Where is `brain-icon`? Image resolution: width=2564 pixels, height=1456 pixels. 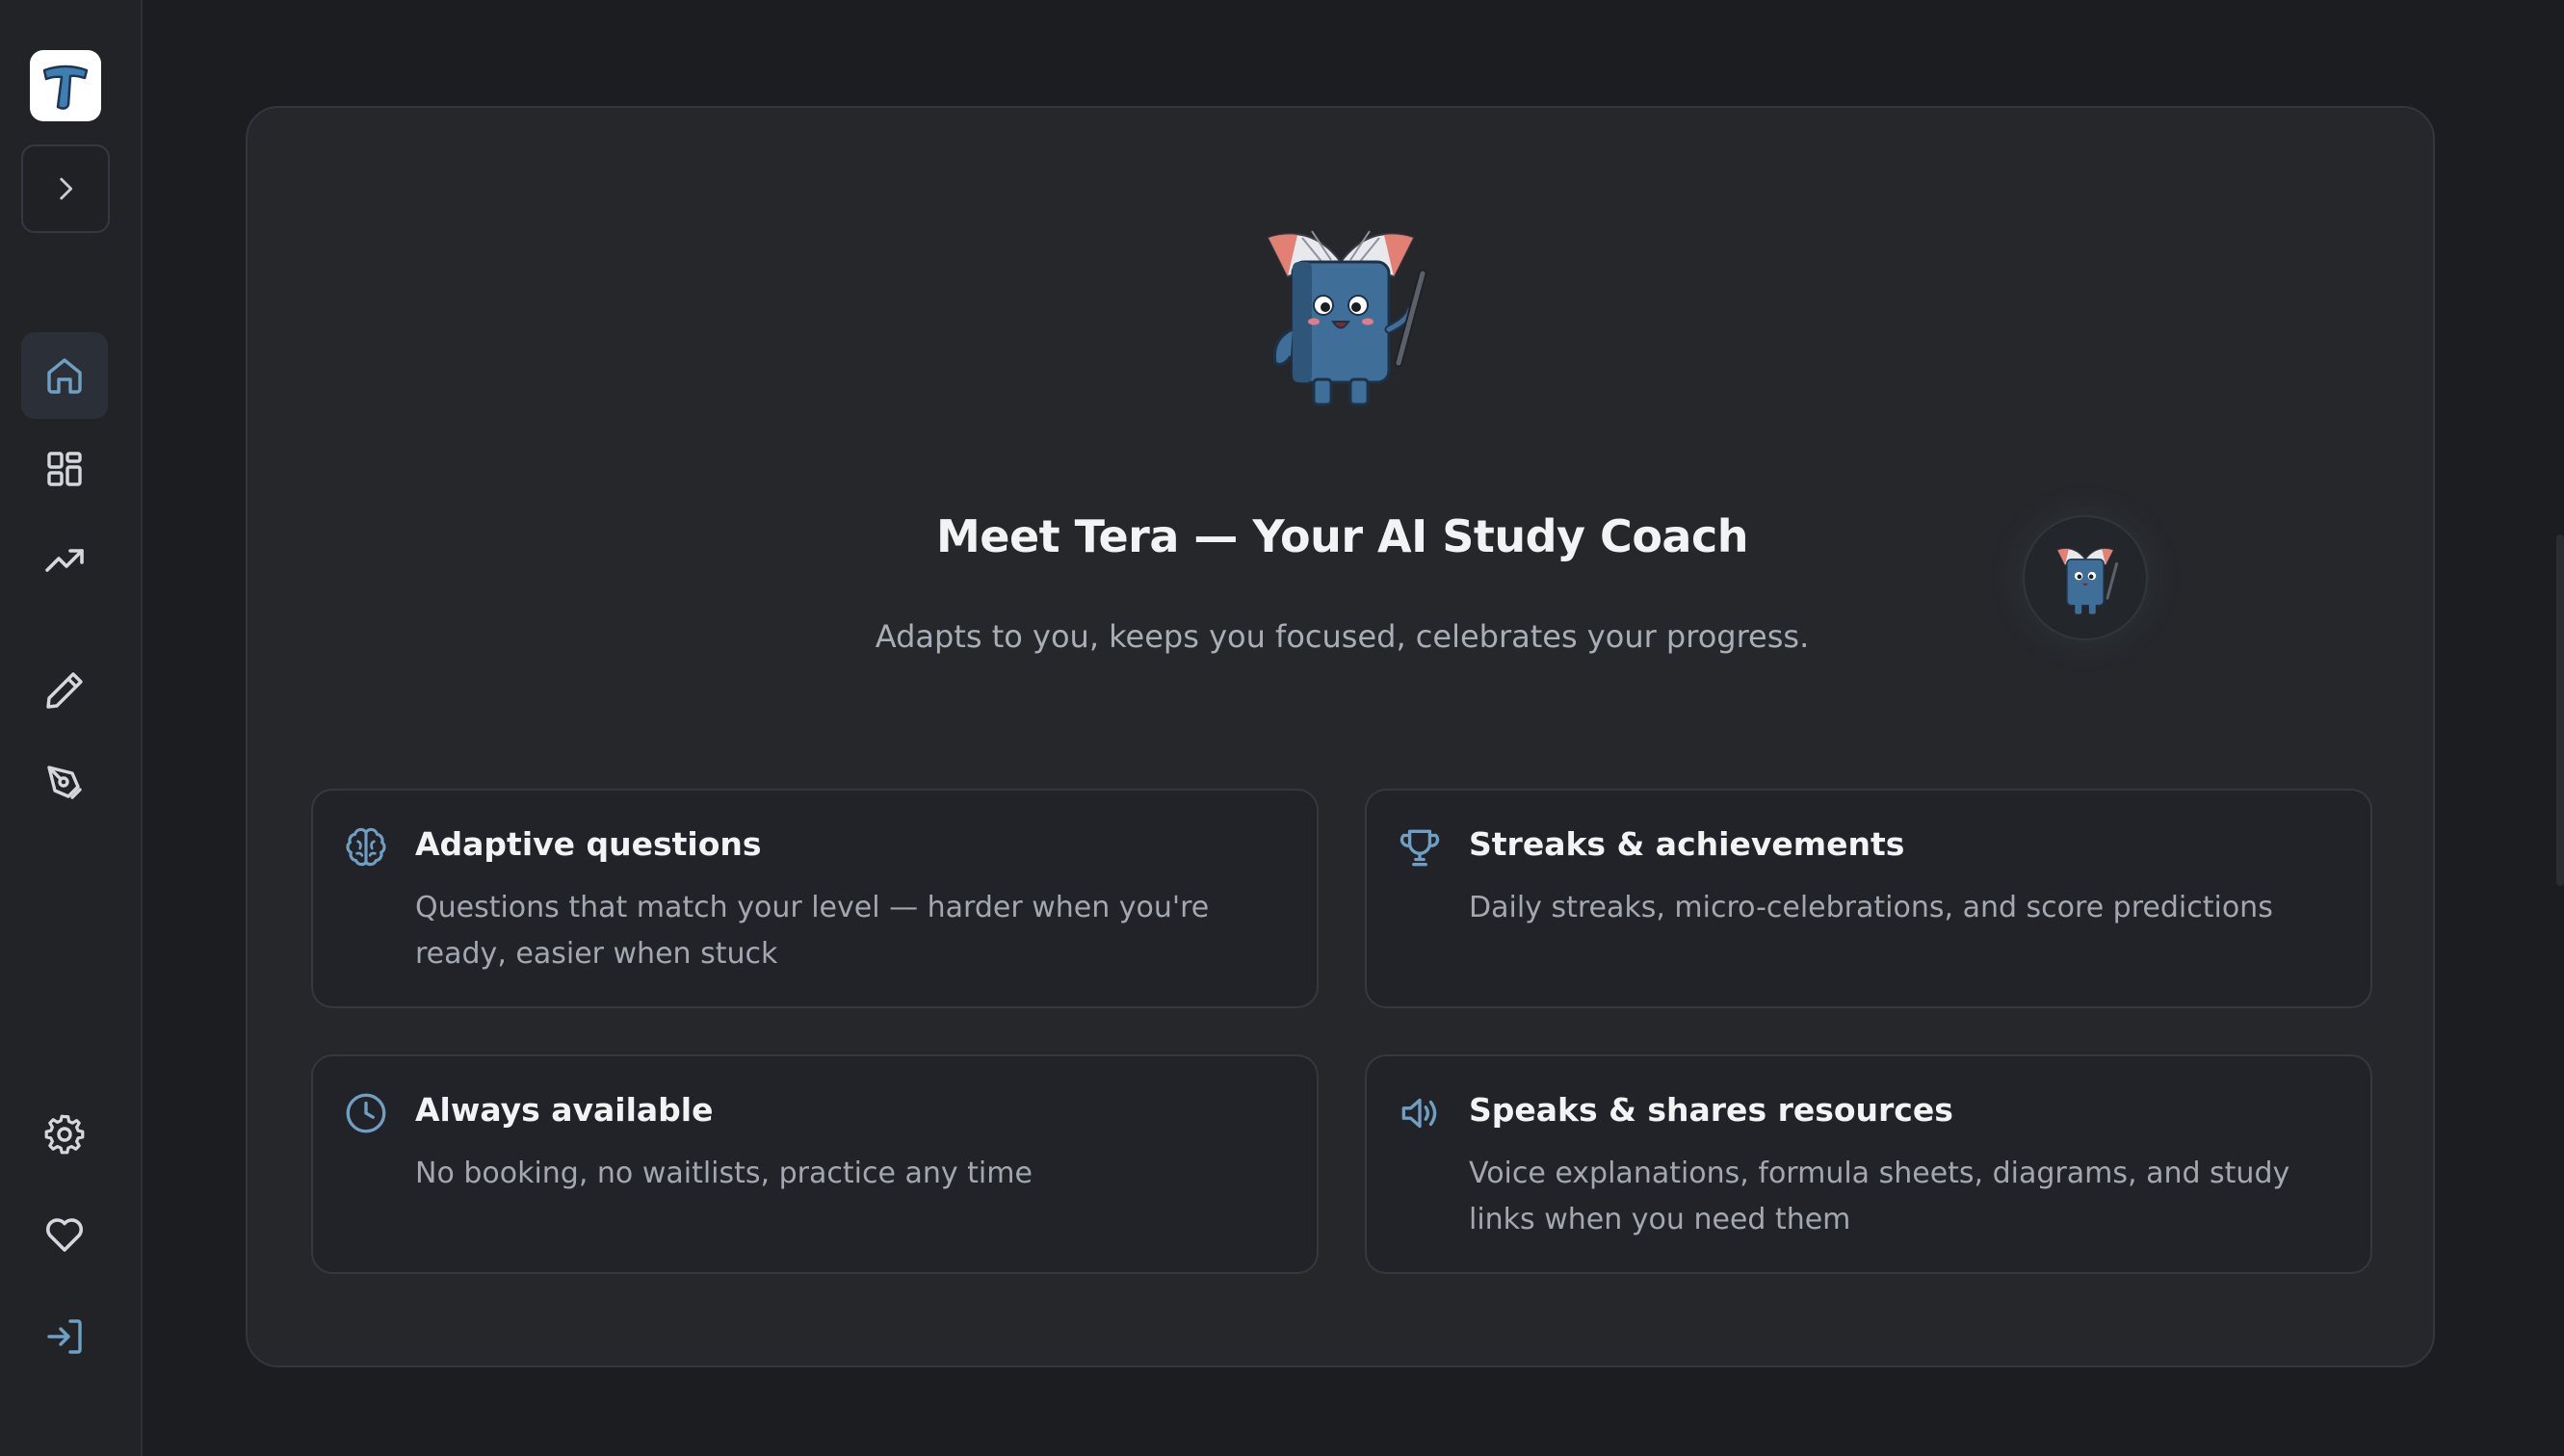
brain-icon is located at coordinates (366, 847).